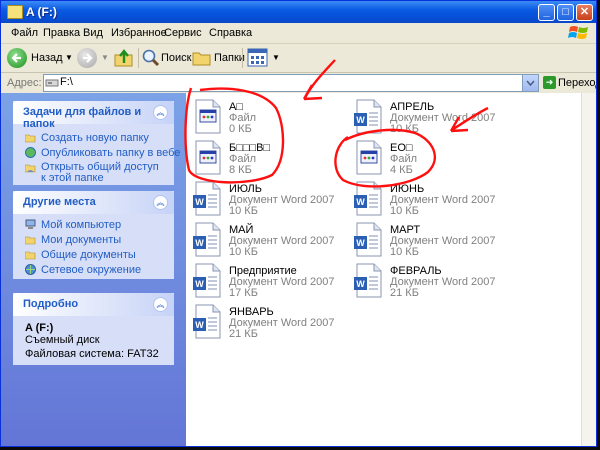 This screenshot has height=450, width=600. I want to click on place-network-label: Сетевое окружение, so click(91, 270).